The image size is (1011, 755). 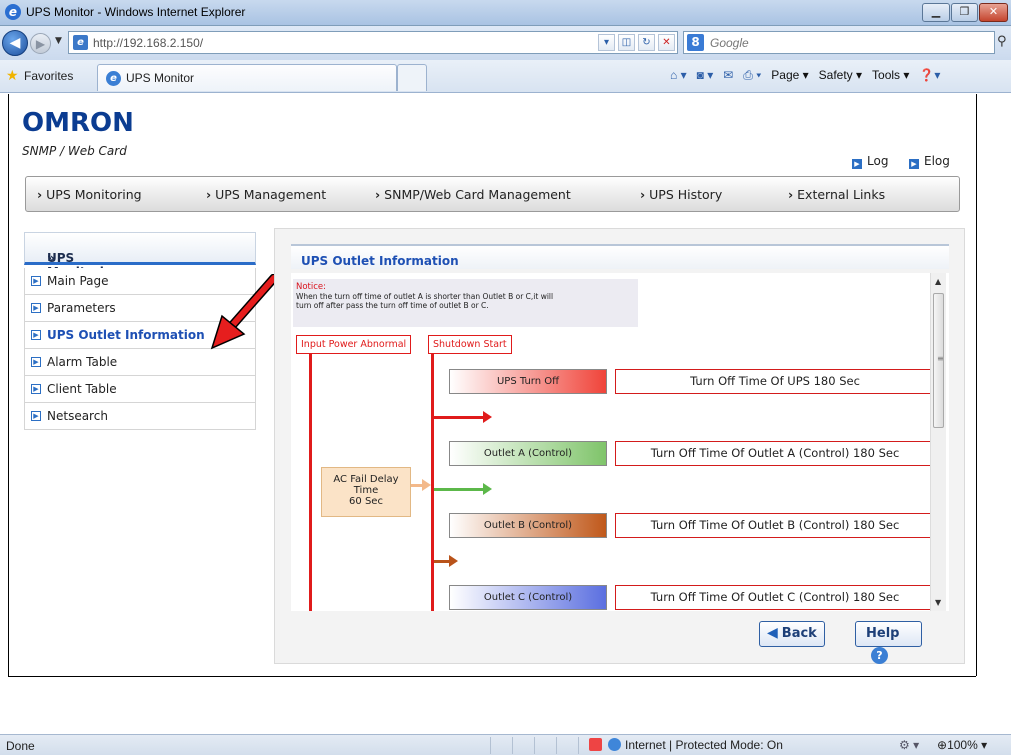 What do you see at coordinates (728, 75) in the screenshot?
I see `mail-icon: ✉` at bounding box center [728, 75].